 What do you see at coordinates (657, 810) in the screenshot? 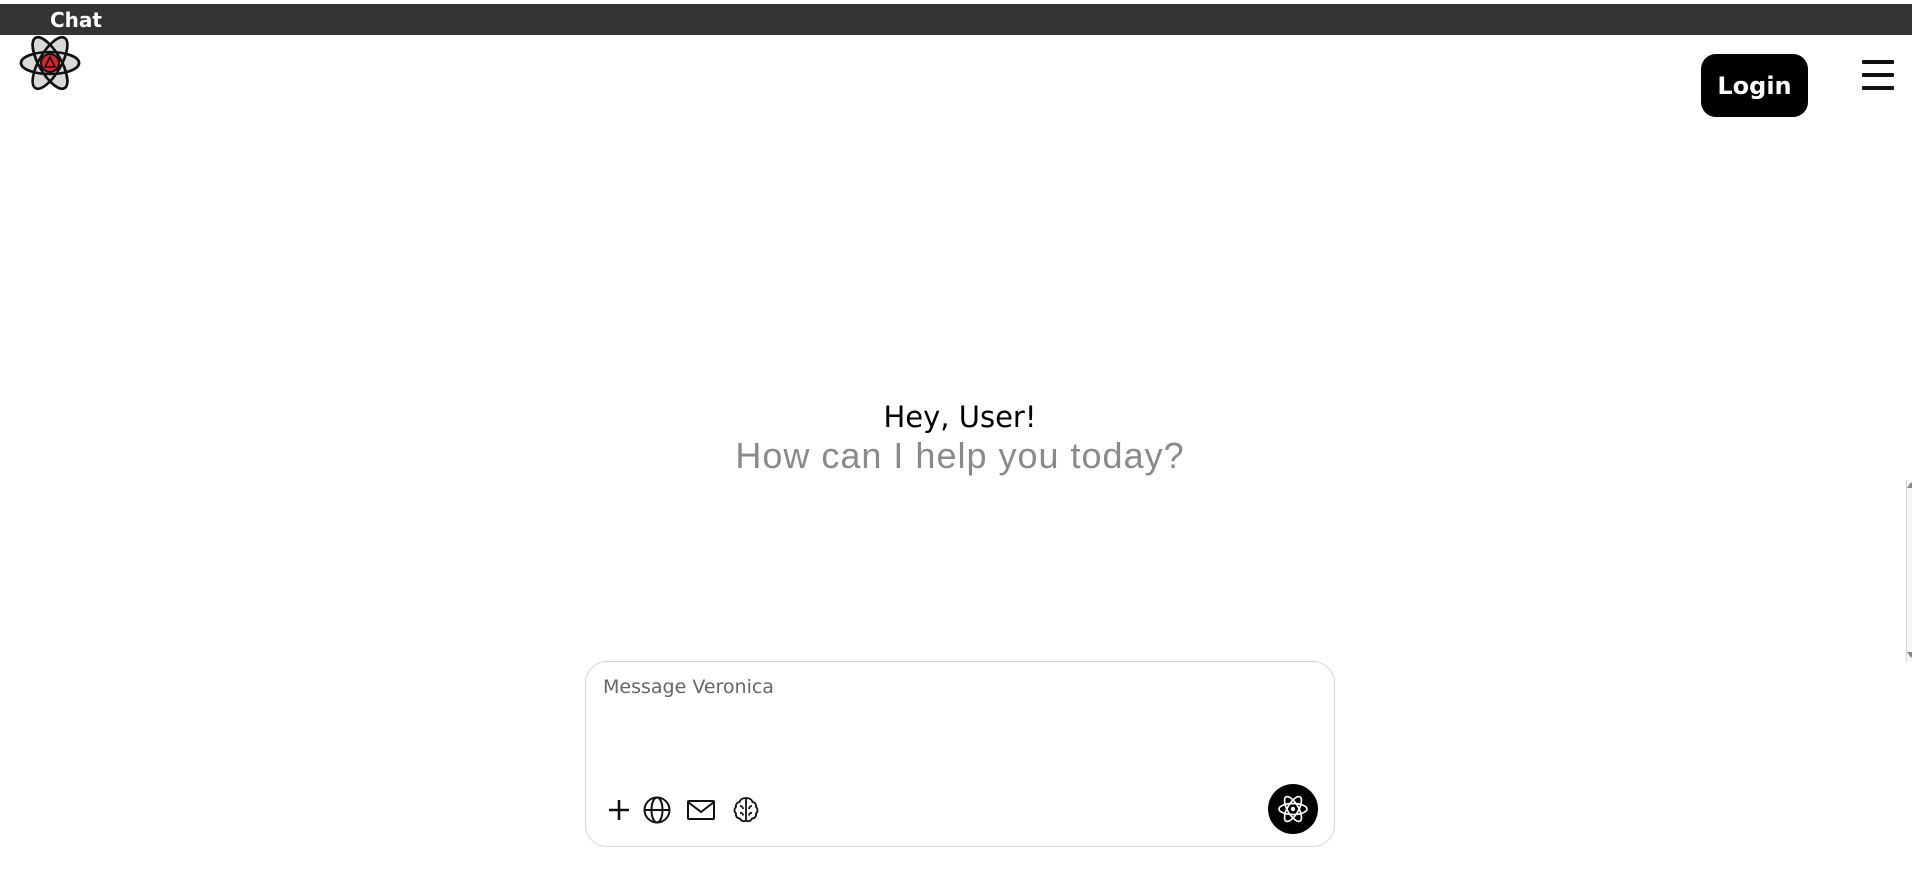
I see `globe-icon` at bounding box center [657, 810].